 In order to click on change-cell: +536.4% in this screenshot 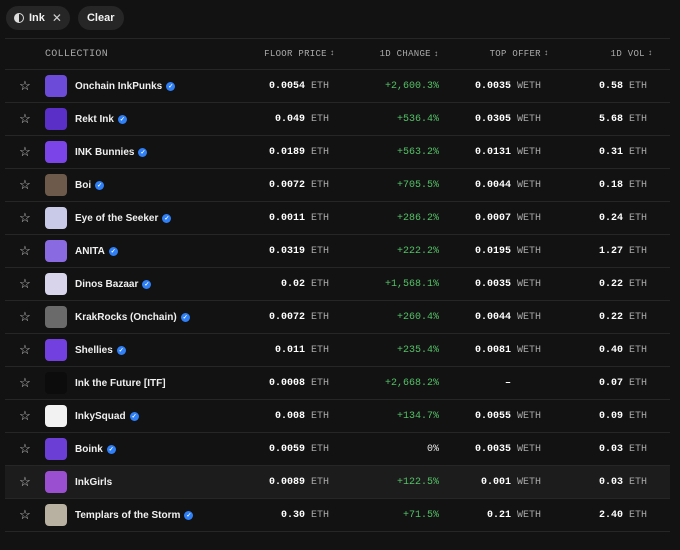, I will do `click(417, 119)`.